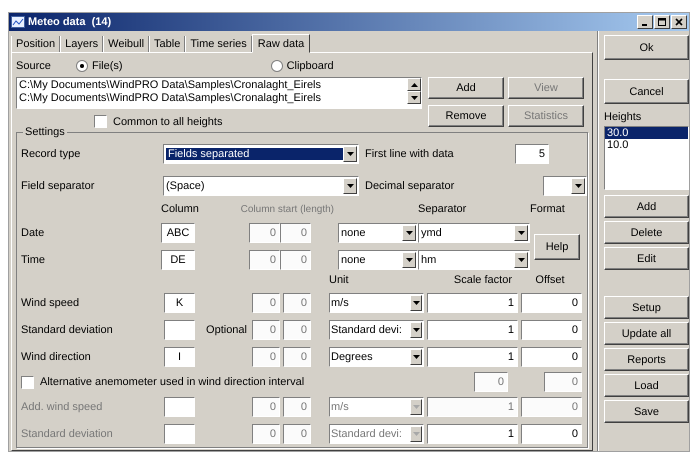 This screenshot has width=696, height=454. What do you see at coordinates (443, 209) in the screenshot?
I see `column-header: Separator` at bounding box center [443, 209].